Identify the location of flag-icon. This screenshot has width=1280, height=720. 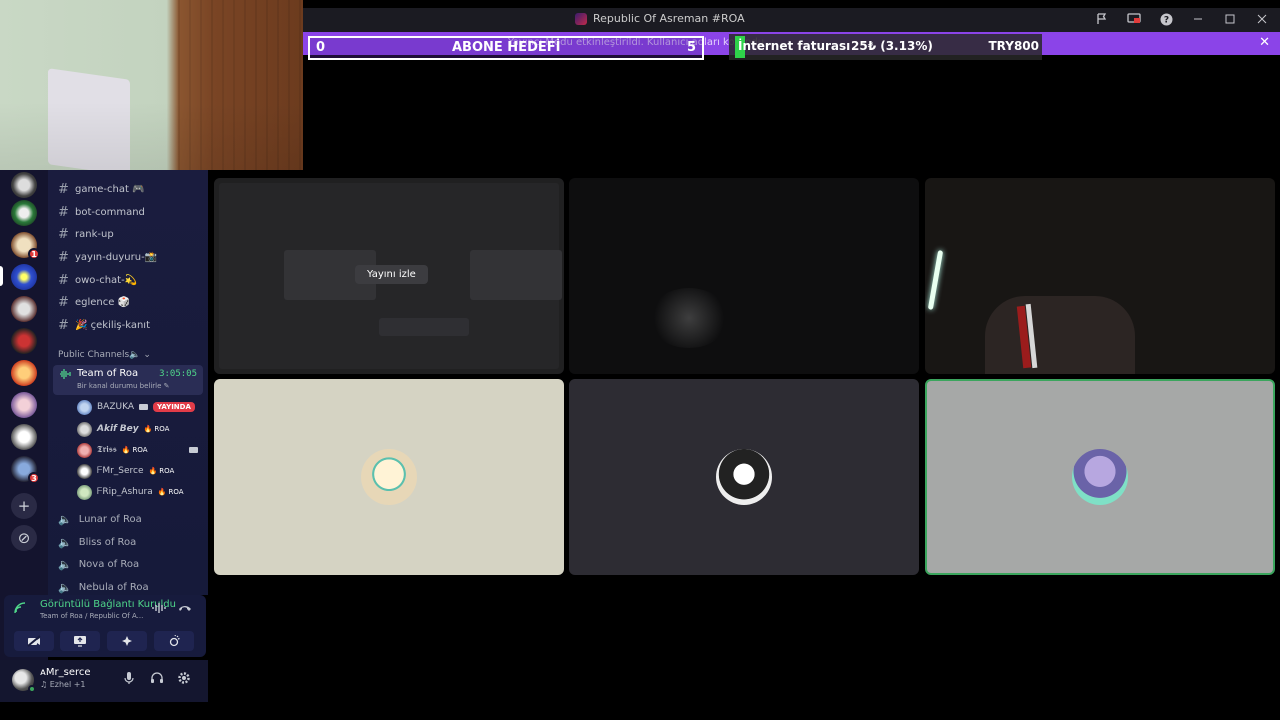
(1102, 19).